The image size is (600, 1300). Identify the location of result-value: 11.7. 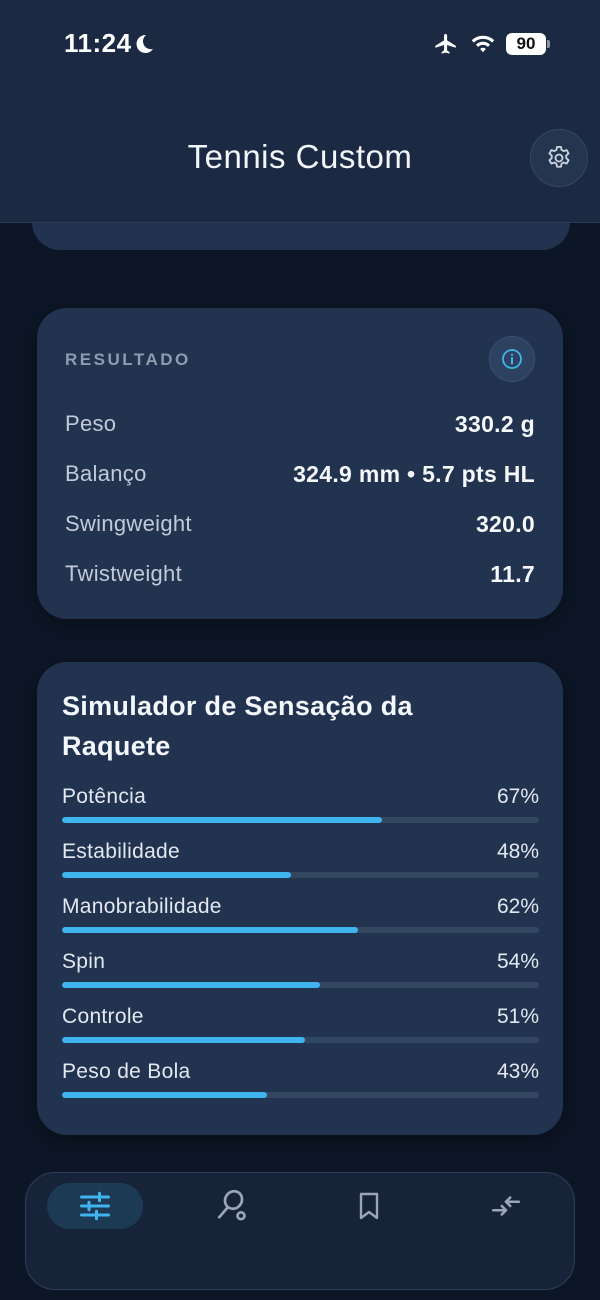
(512, 573).